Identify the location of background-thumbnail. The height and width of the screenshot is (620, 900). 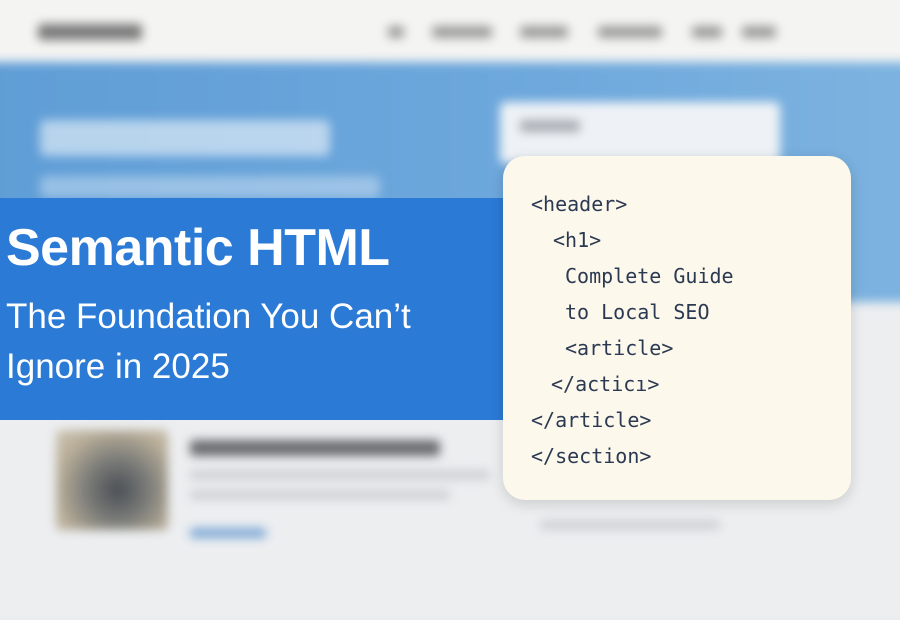
(112, 480).